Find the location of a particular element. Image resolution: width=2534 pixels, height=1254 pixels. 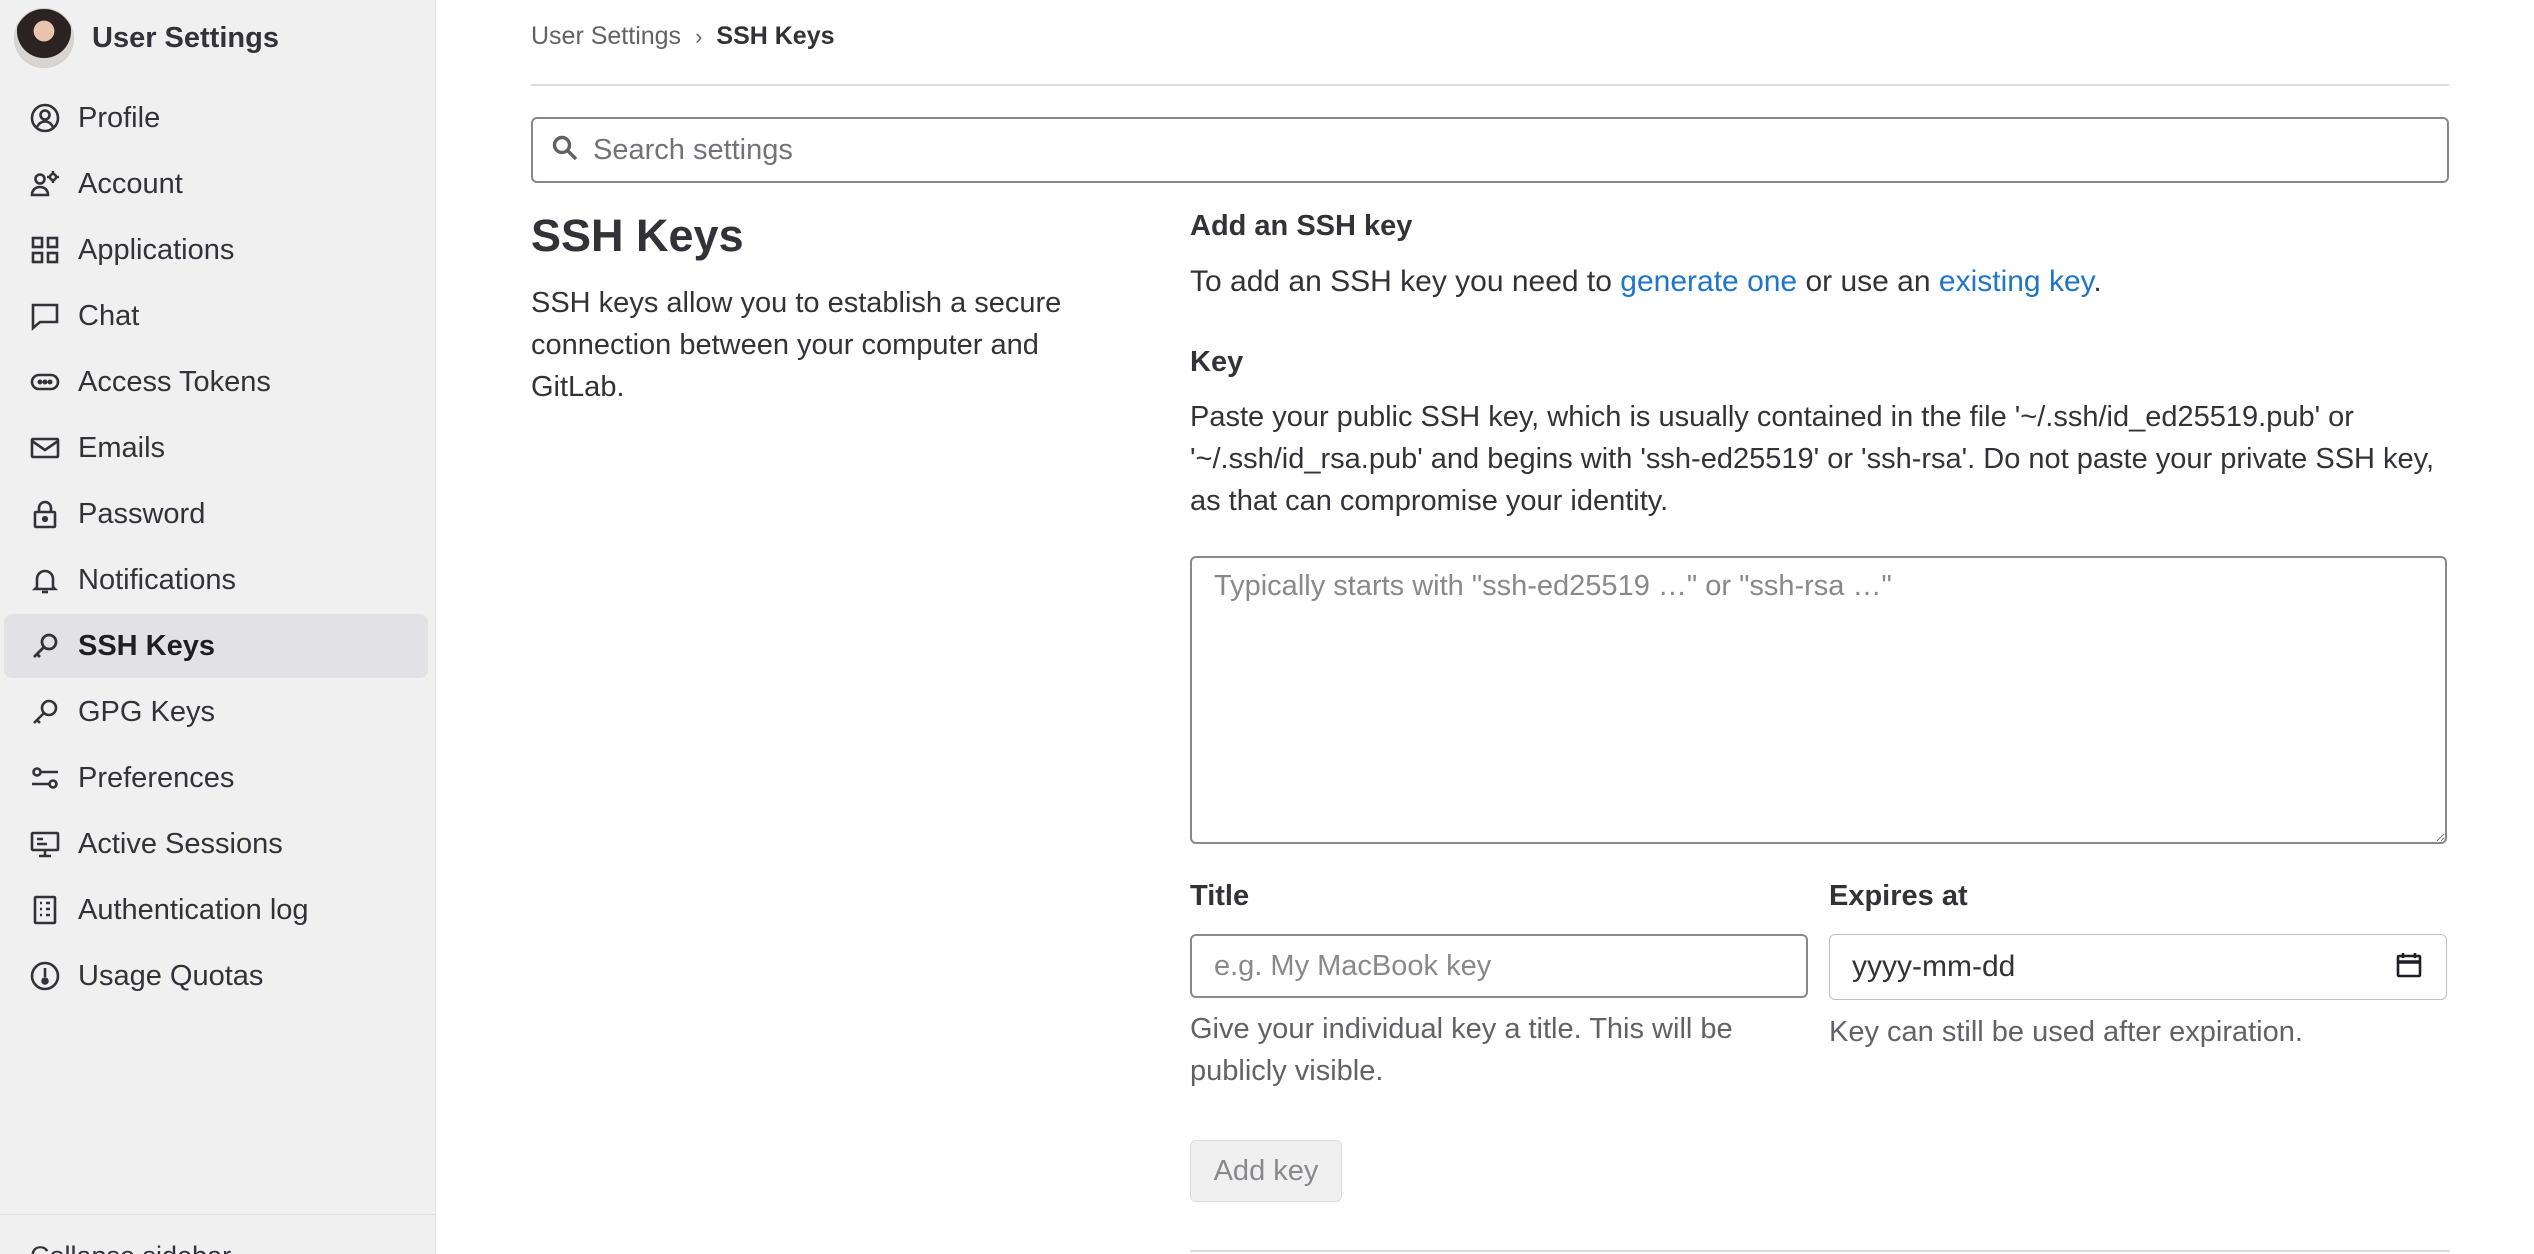

sidebar-item-label: Notifications is located at coordinates (157, 579).